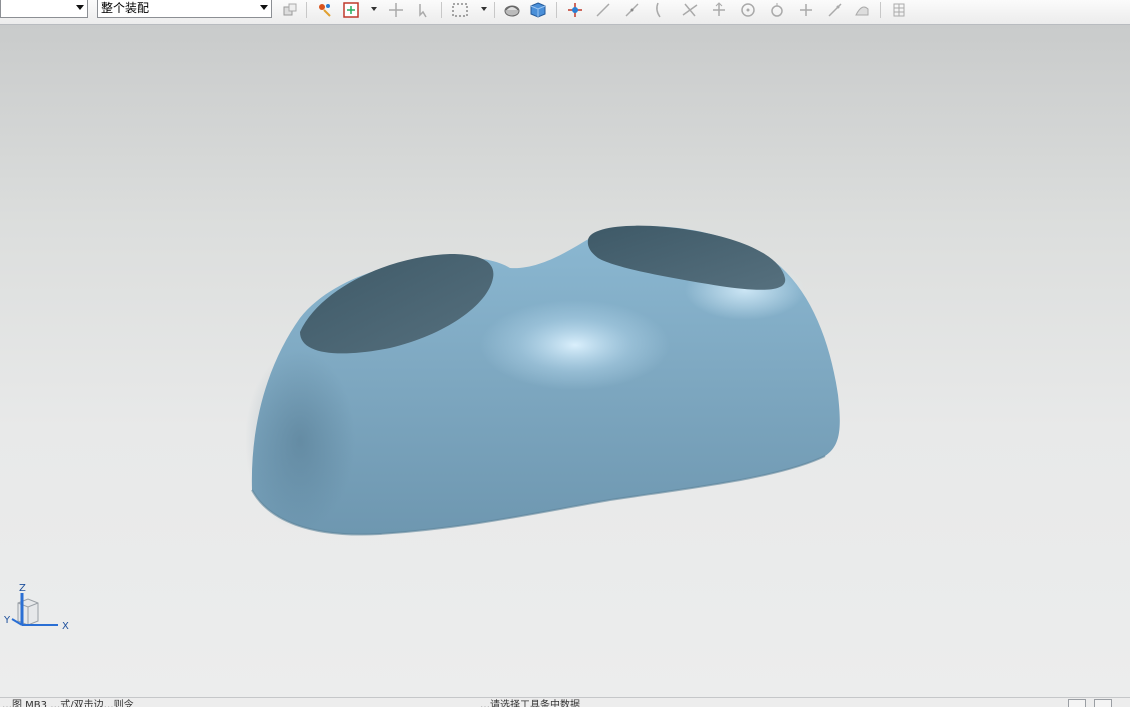 Image resolution: width=1130 pixels, height=707 pixels. I want to click on move-point-icon, so click(396, 10).